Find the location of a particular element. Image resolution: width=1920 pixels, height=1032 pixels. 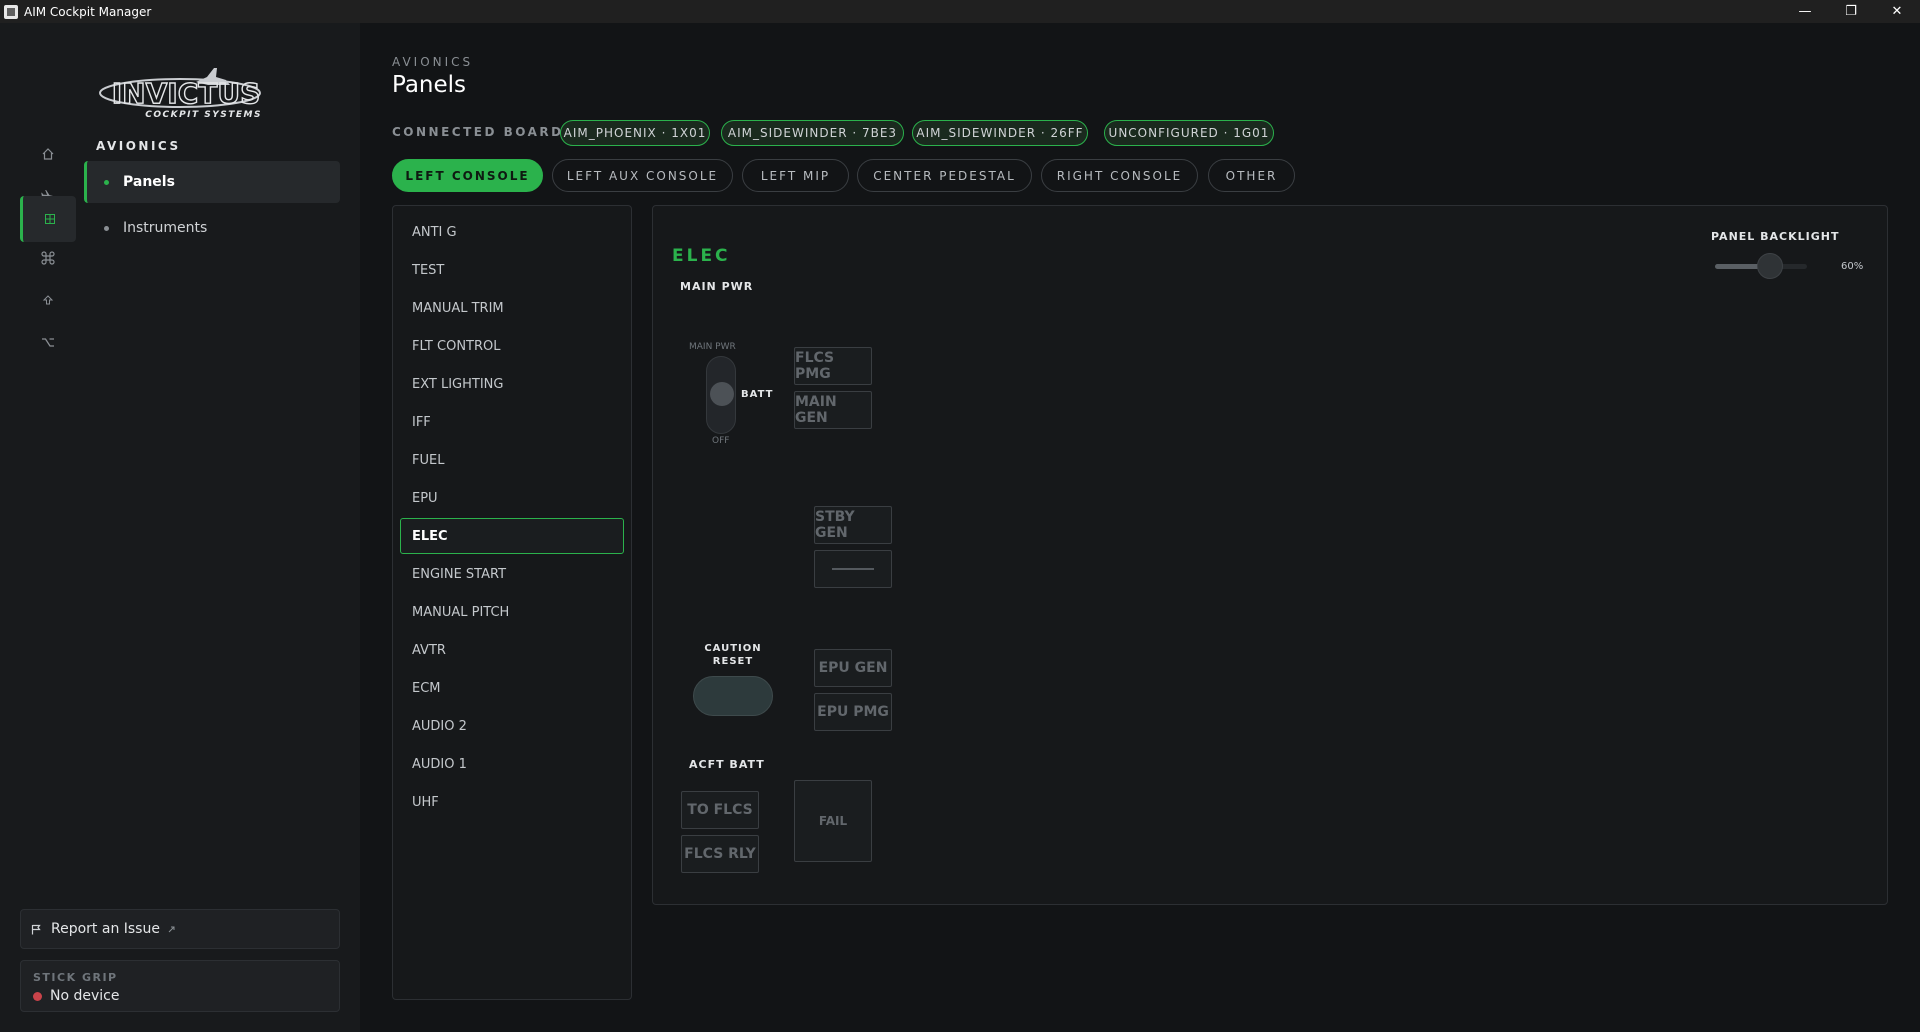

restore-button: ❐ is located at coordinates (1851, 11).